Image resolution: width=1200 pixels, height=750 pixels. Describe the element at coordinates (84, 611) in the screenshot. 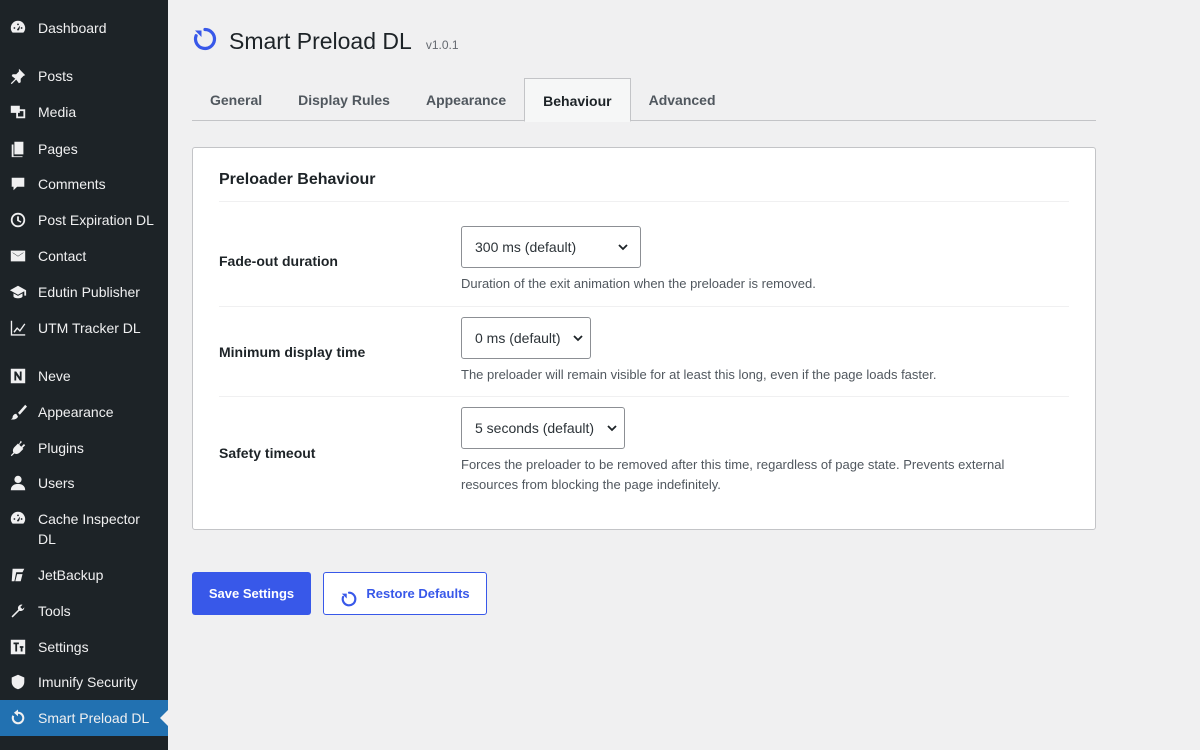

I see `sidebar-item-tools: Tools` at that location.